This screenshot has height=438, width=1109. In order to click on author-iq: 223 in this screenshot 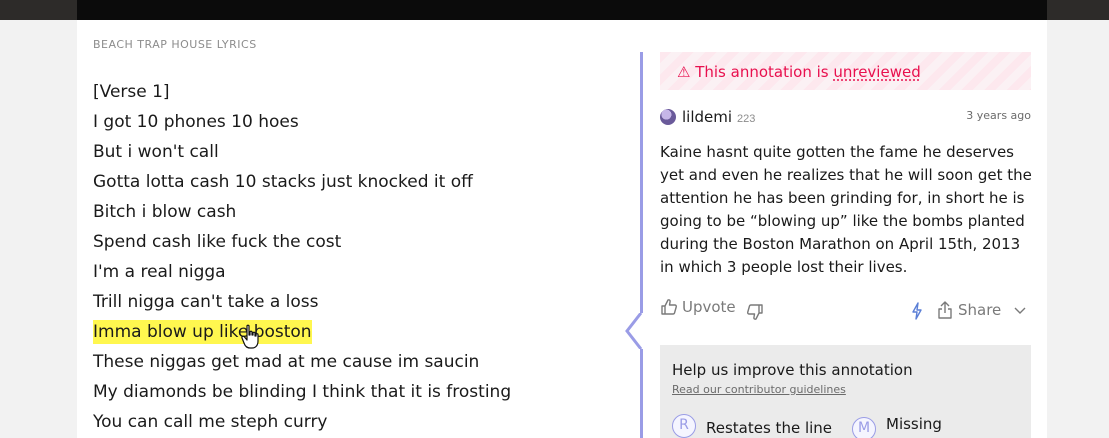, I will do `click(746, 118)`.